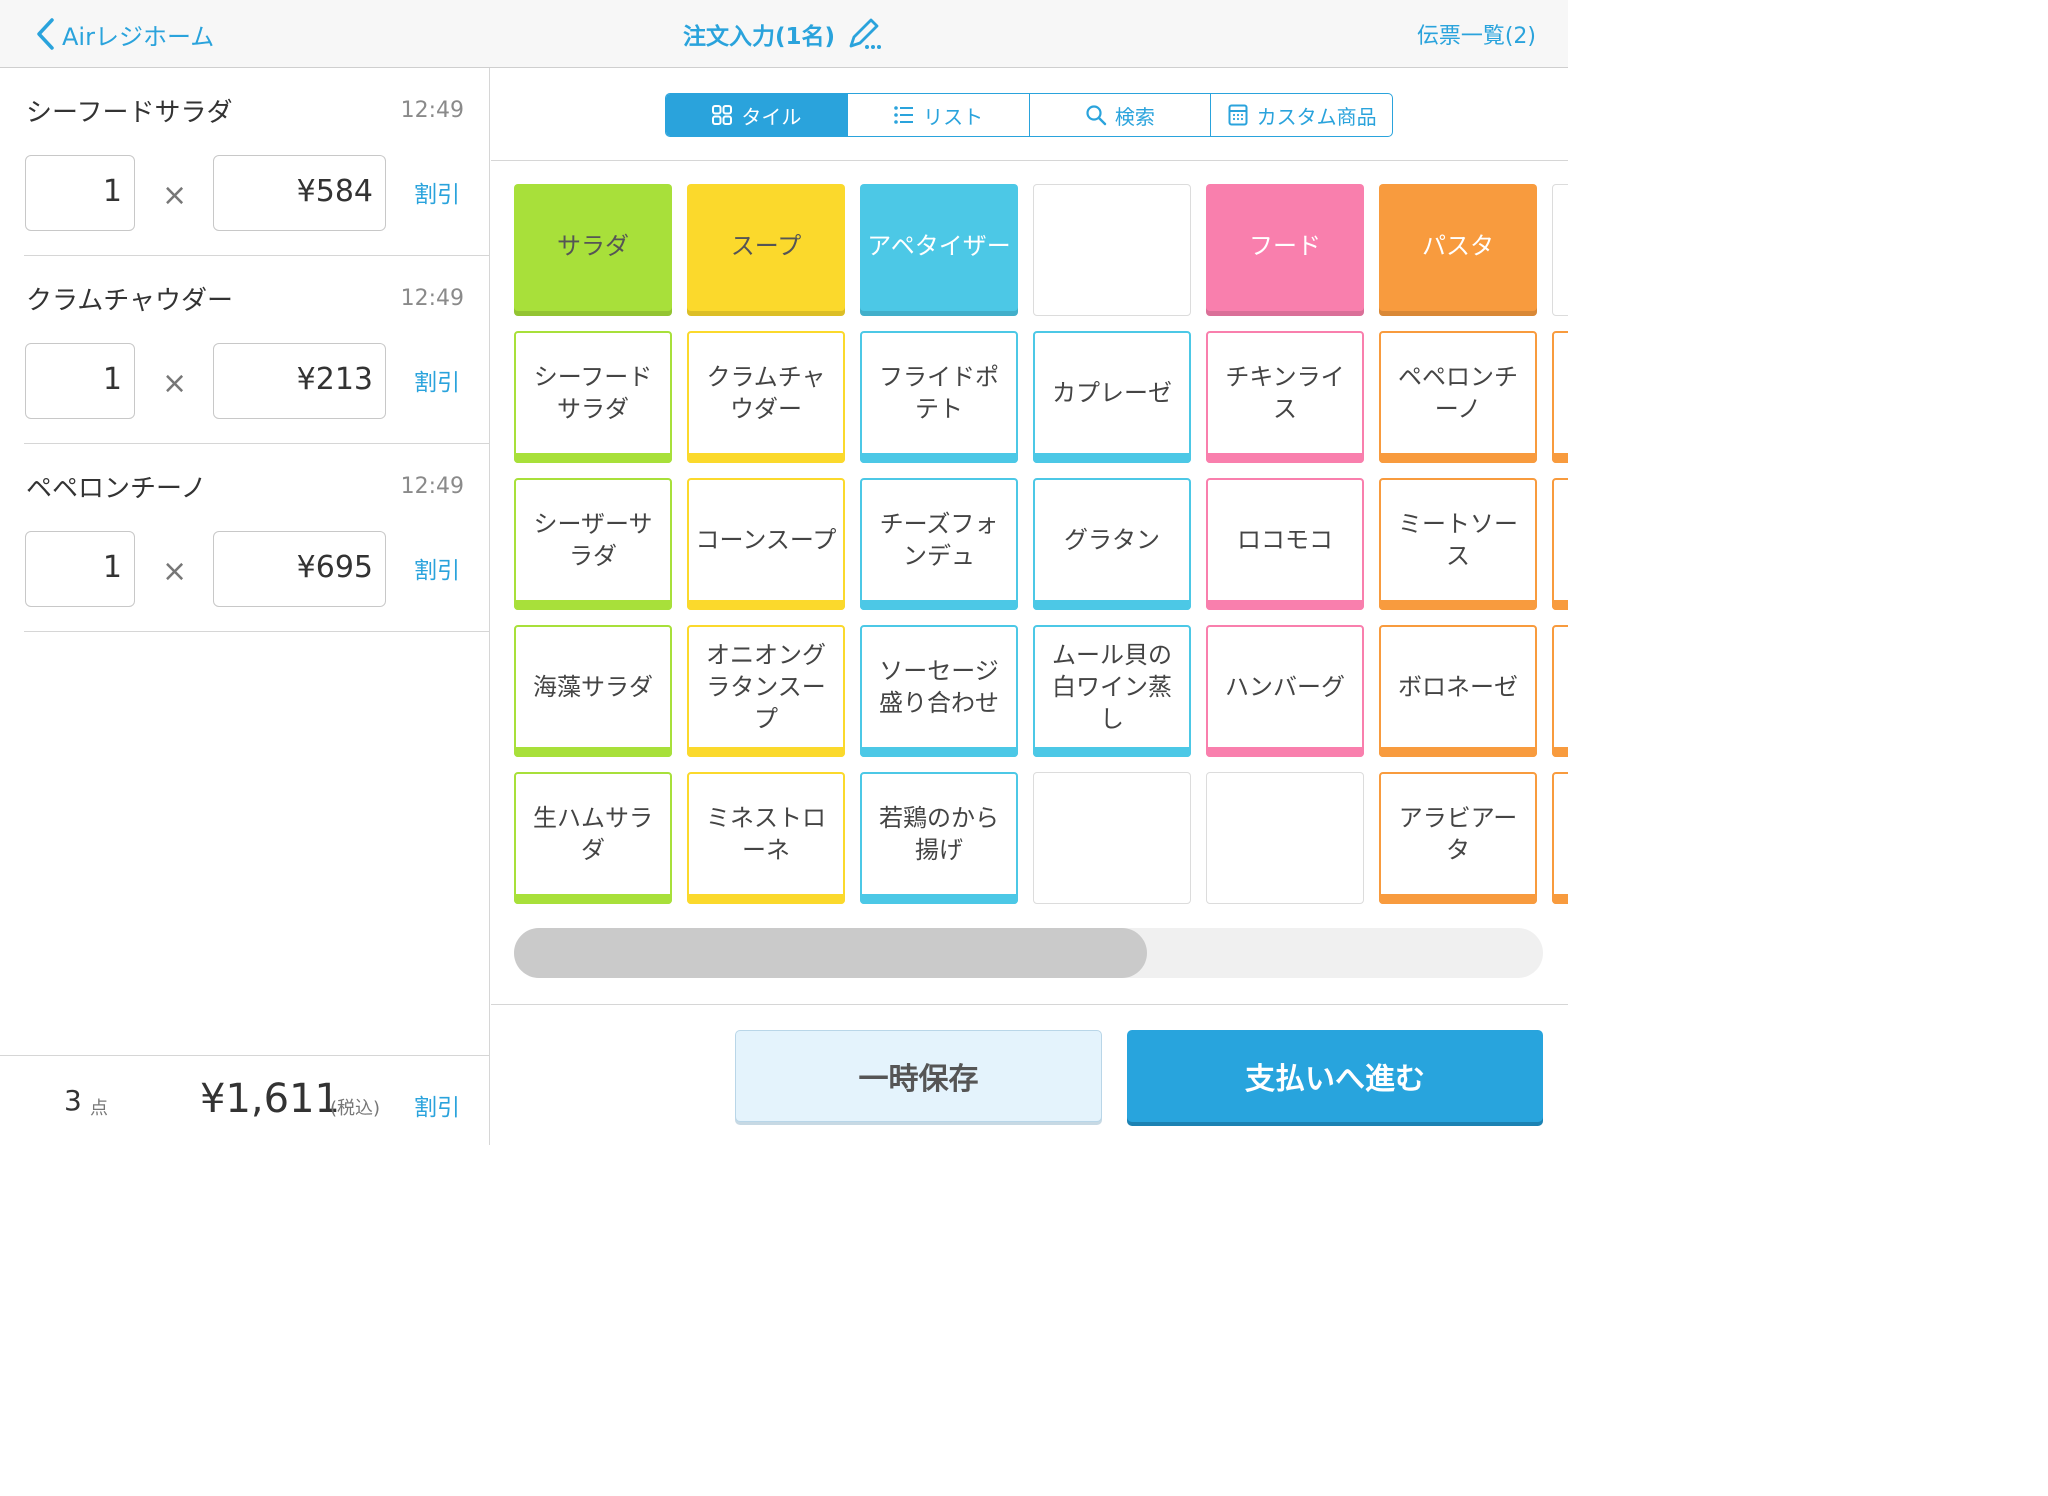 This screenshot has height=1496, width=2048. I want to click on calculator-icon, so click(1238, 115).